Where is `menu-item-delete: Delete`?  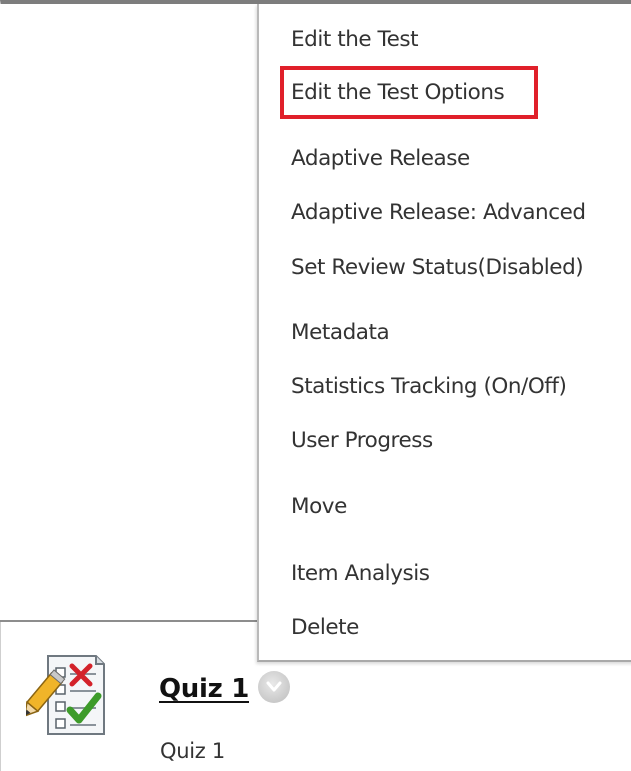 menu-item-delete: Delete is located at coordinates (325, 628).